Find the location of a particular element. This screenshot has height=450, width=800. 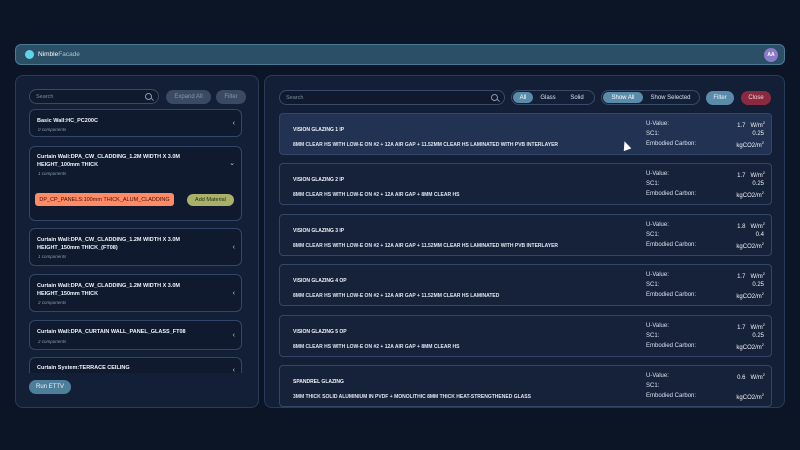

material-name: VISION GLAZING 4 OP is located at coordinates (320, 281).